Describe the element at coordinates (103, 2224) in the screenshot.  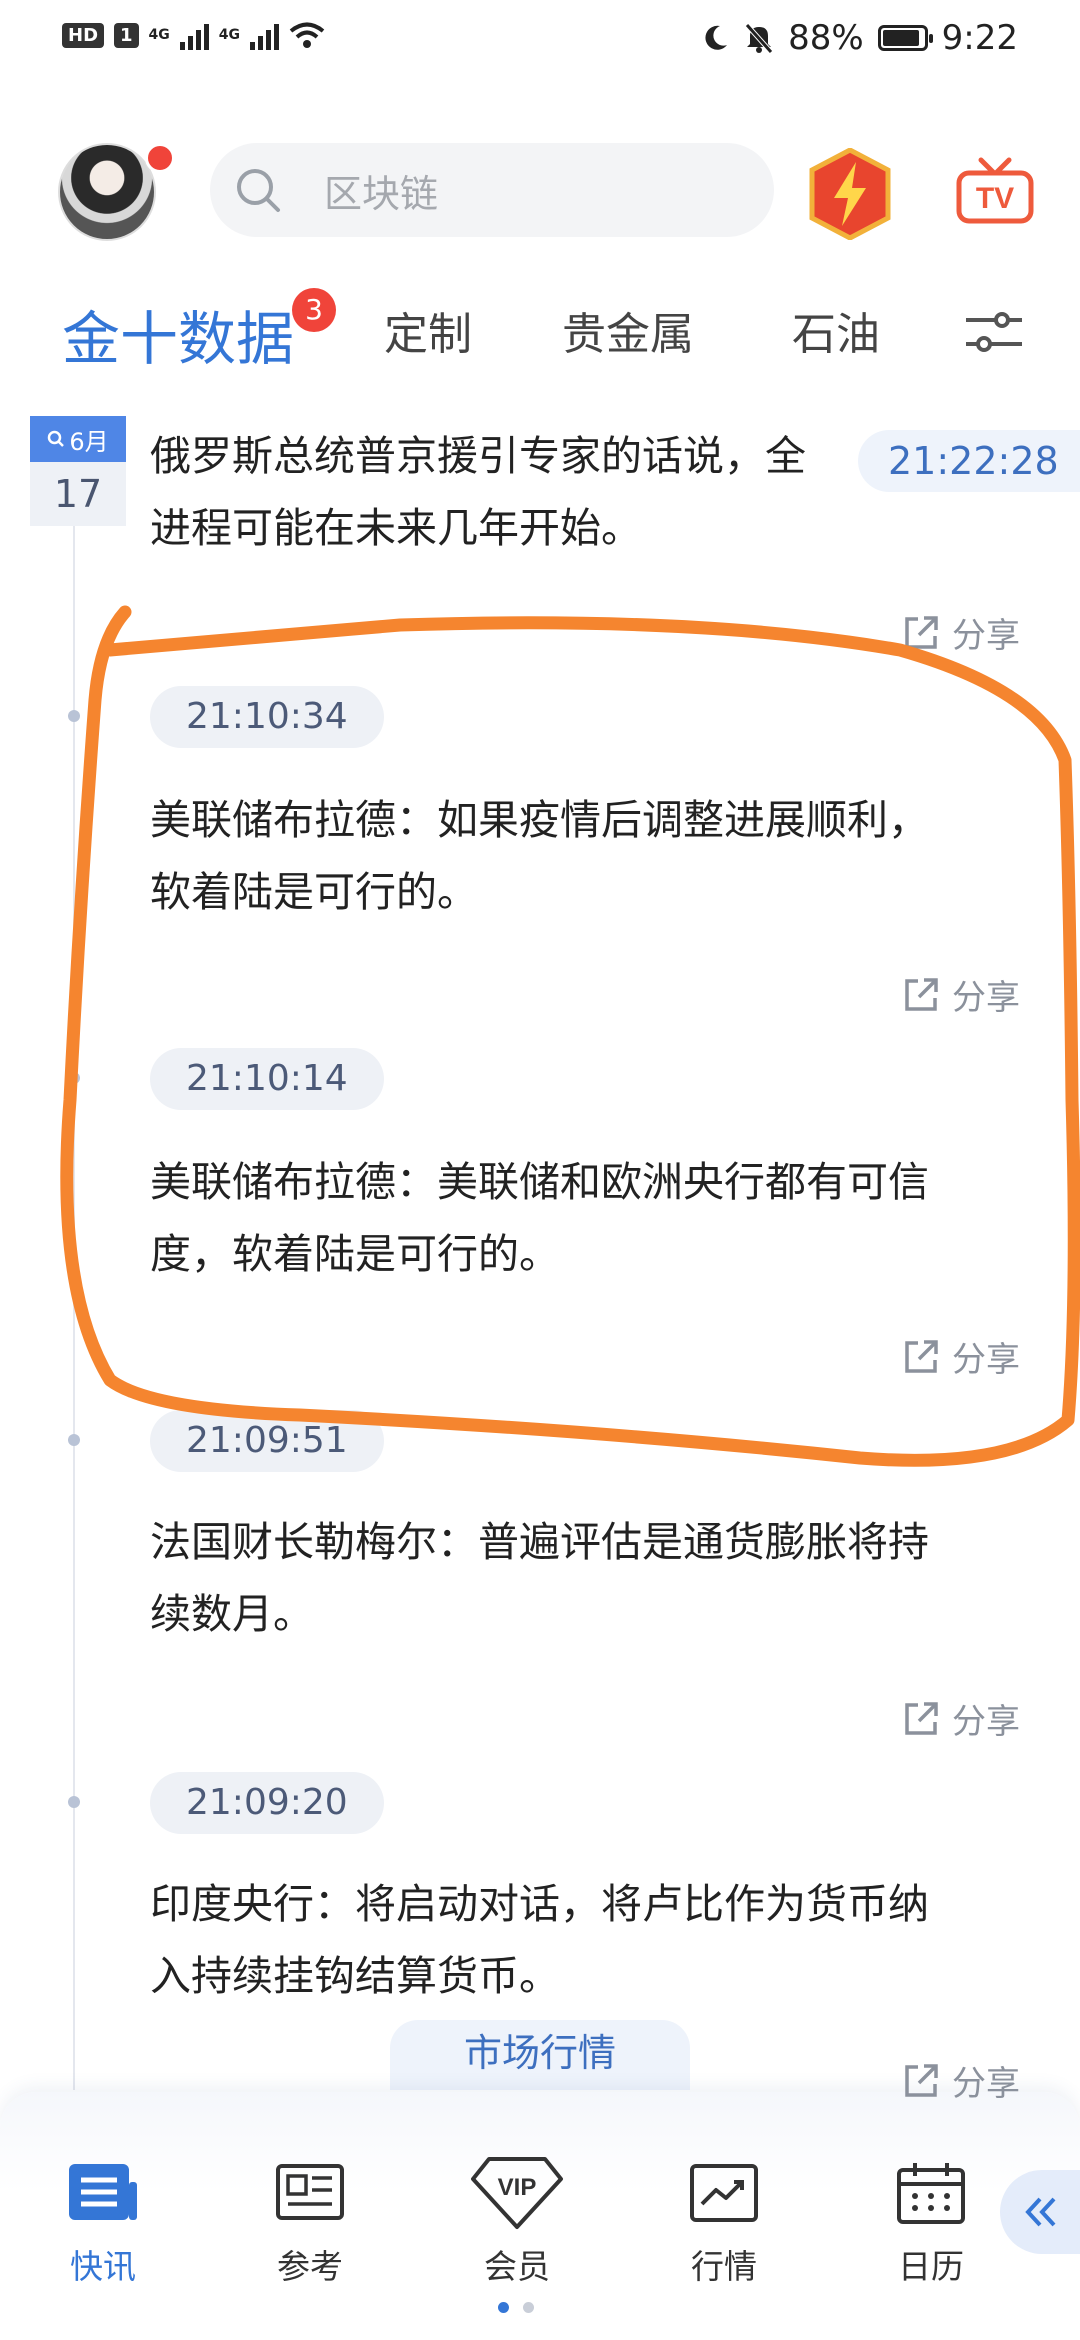
I see `nav-flash-news: 快讯` at that location.